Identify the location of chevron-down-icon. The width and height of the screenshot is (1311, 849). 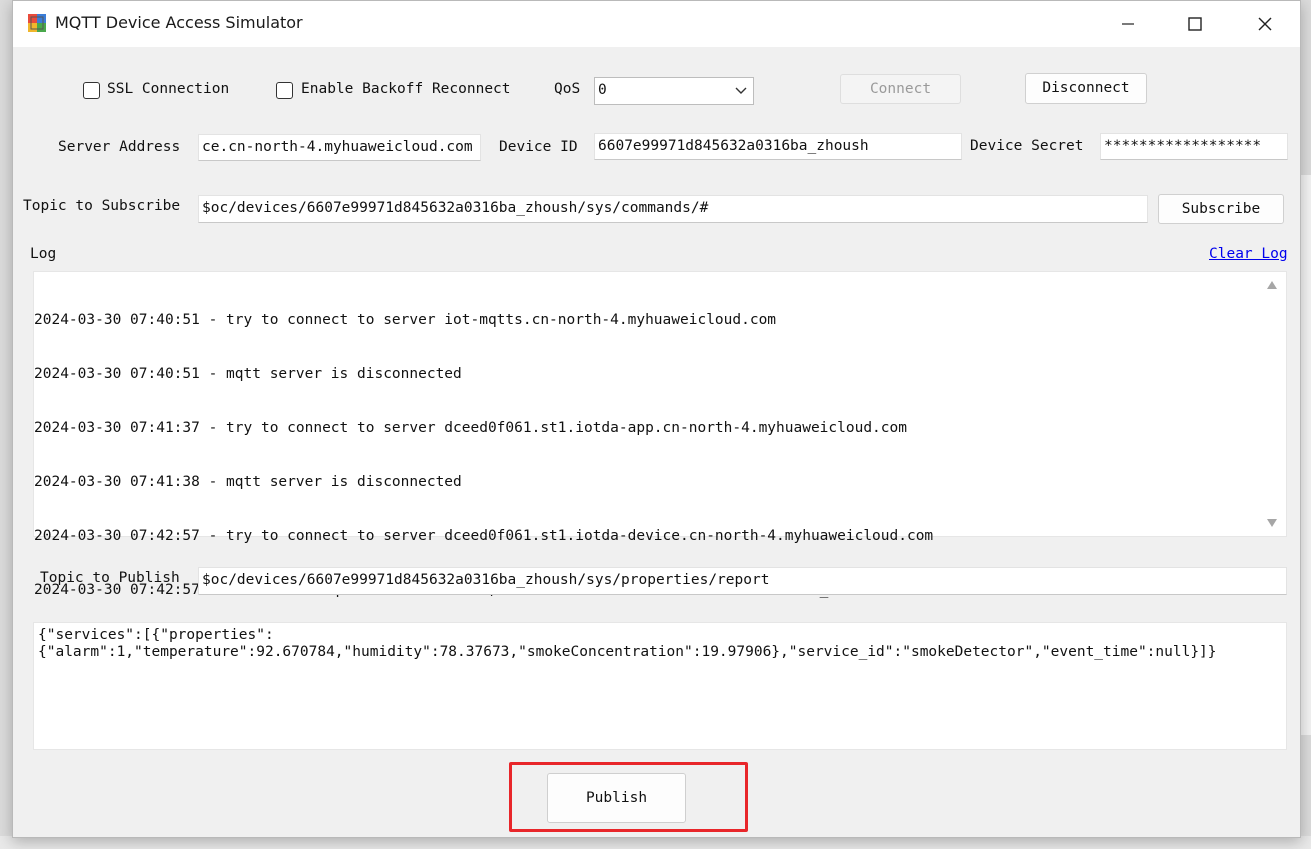
(741, 90).